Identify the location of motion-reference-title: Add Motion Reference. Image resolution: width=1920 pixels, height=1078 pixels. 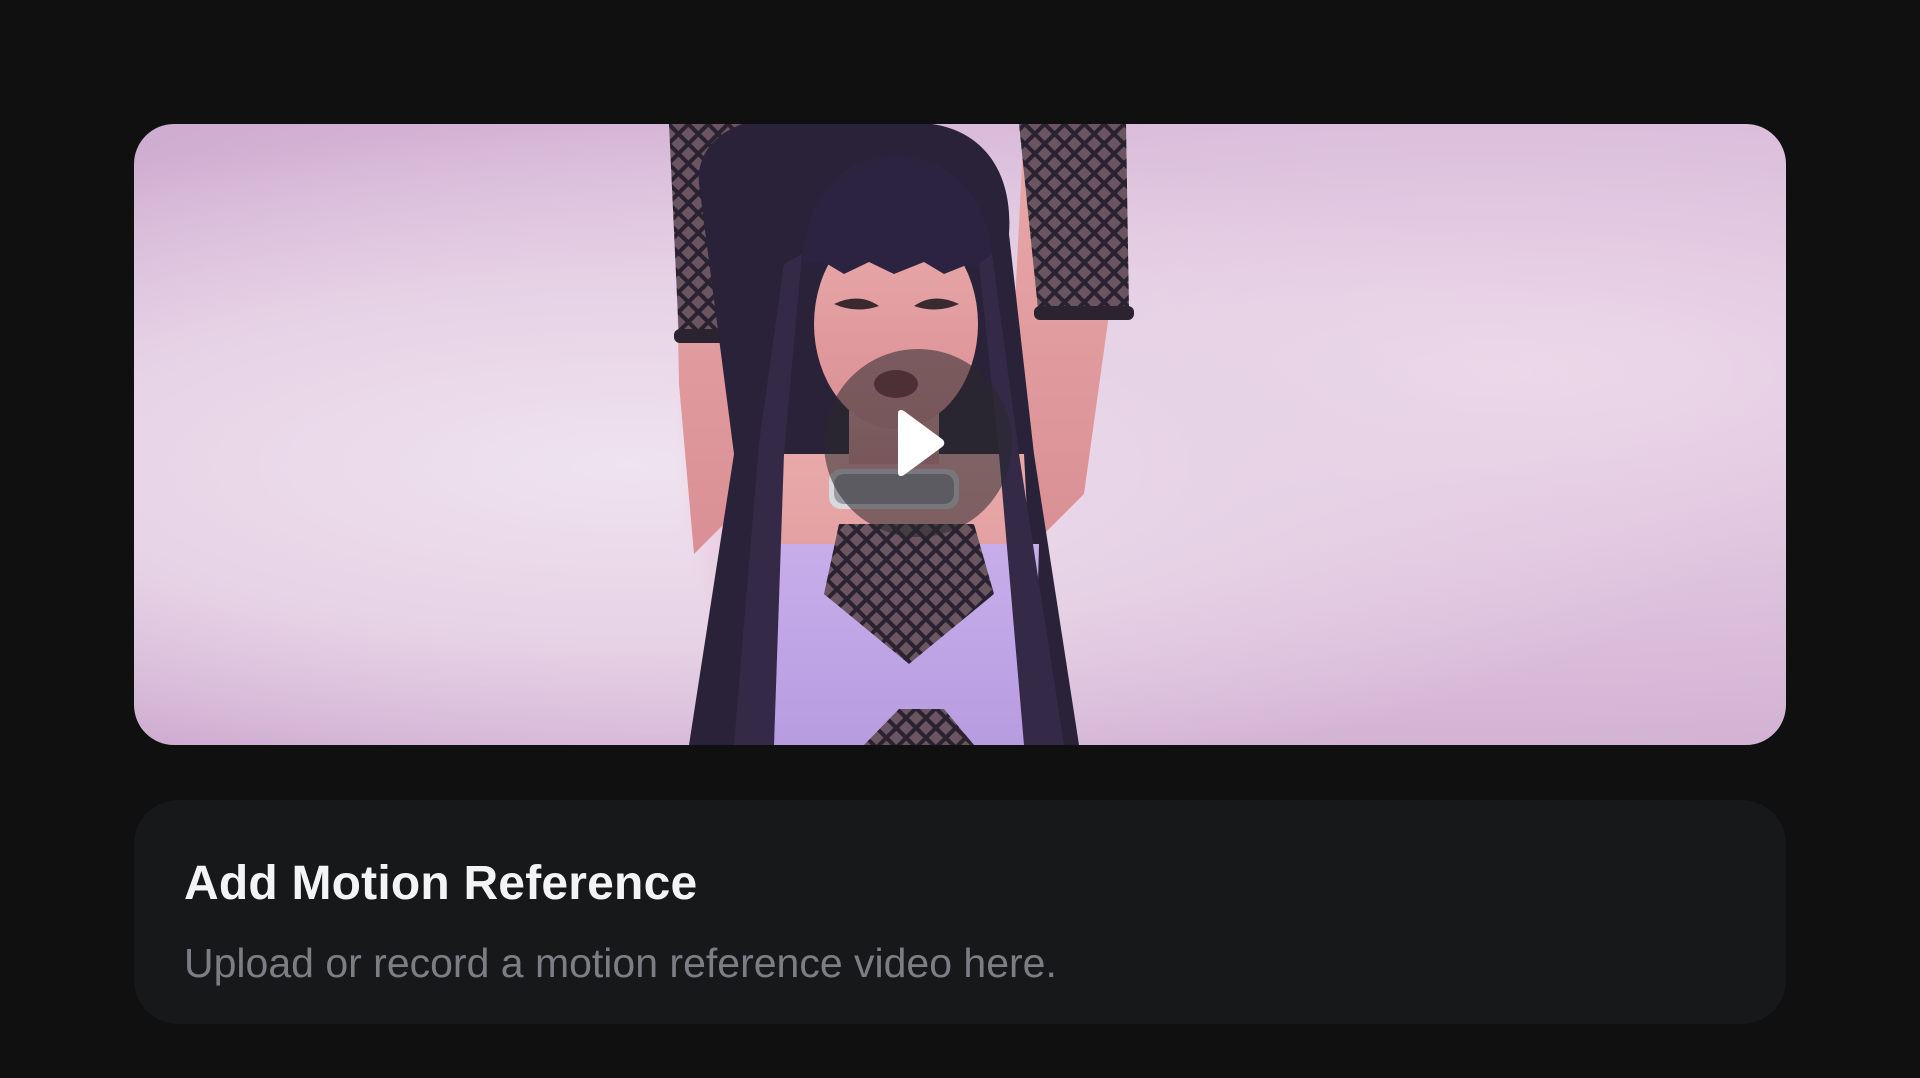
(441, 883).